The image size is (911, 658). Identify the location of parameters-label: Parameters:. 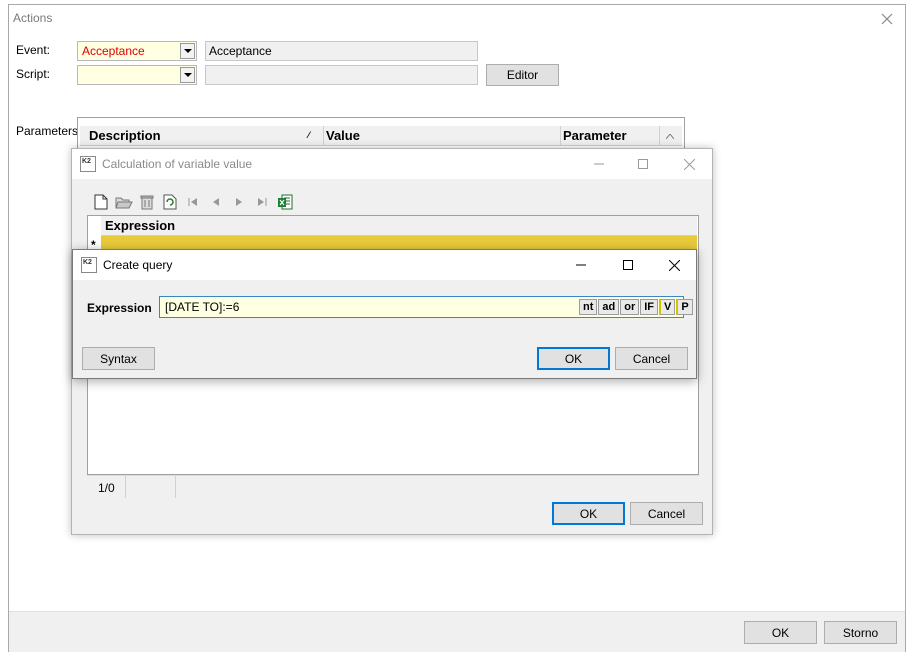
(49, 131).